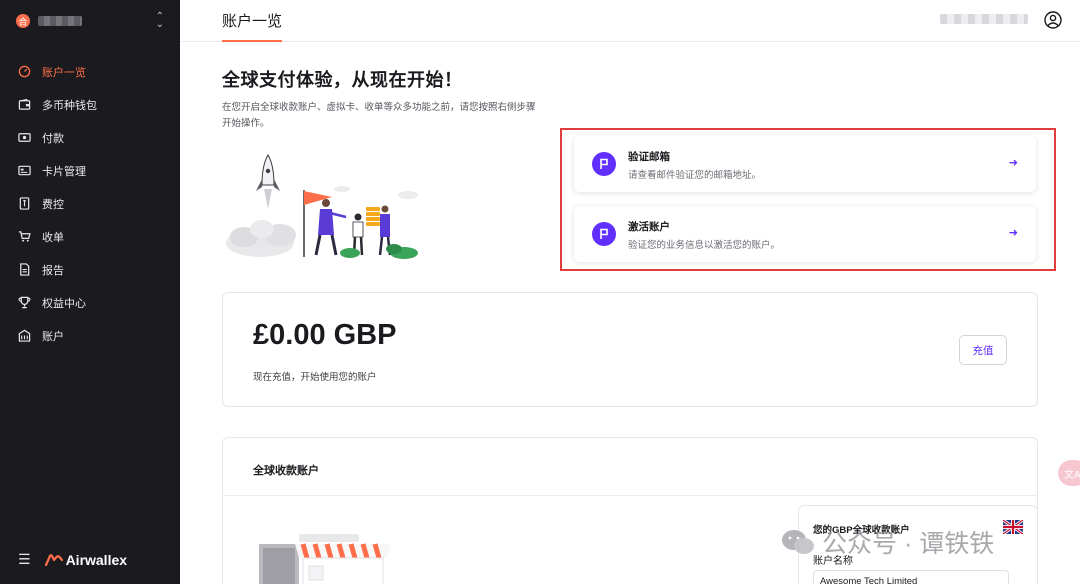 The image size is (1080, 584). Describe the element at coordinates (160, 21) in the screenshot. I see `chevron-updown-icon: ⌃ ⌄` at that location.